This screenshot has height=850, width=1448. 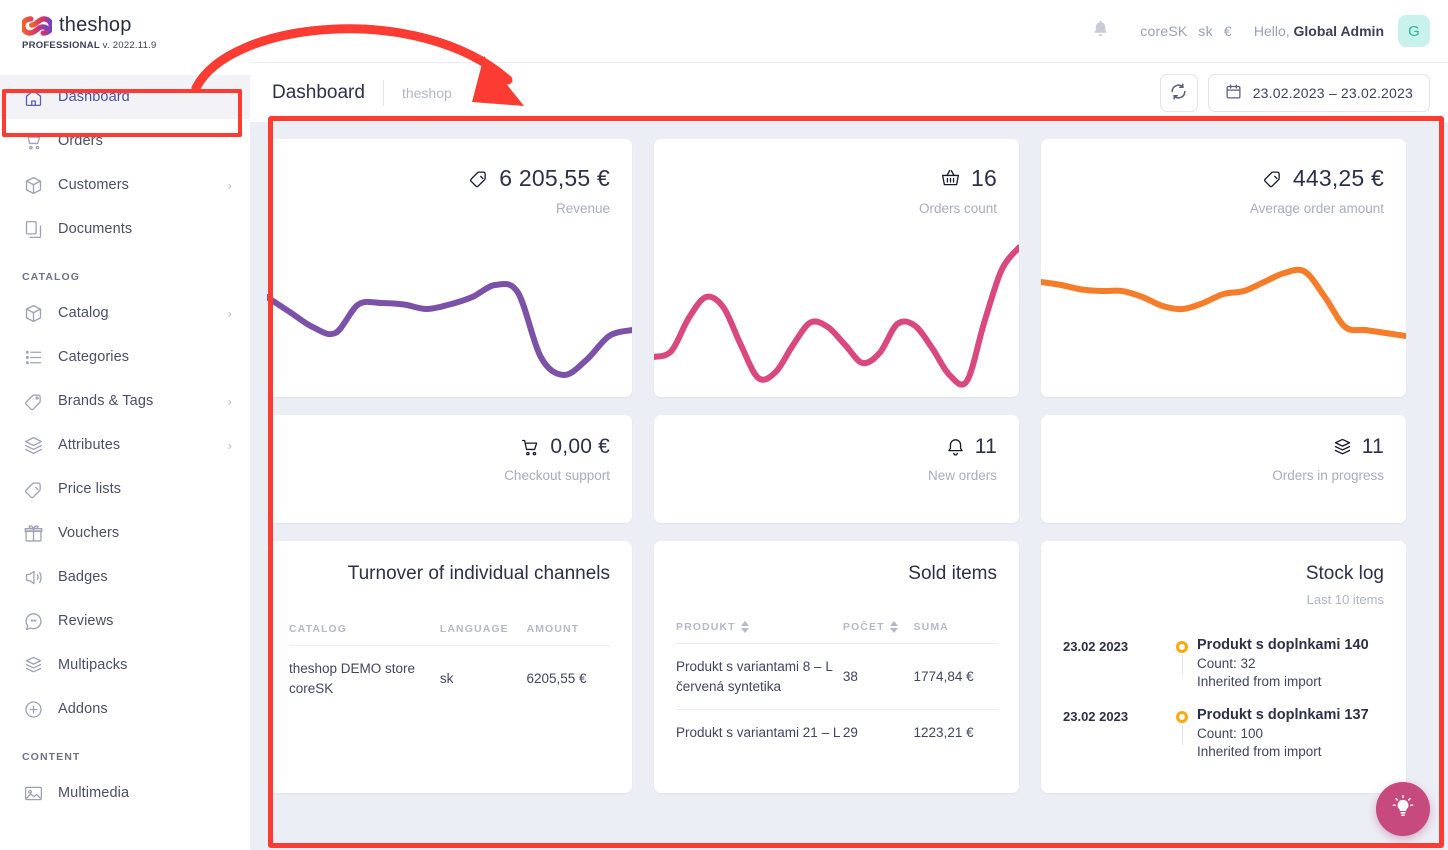 I want to click on sidebar-item-brands-tags: Brands & Tags ›, so click(x=125, y=401).